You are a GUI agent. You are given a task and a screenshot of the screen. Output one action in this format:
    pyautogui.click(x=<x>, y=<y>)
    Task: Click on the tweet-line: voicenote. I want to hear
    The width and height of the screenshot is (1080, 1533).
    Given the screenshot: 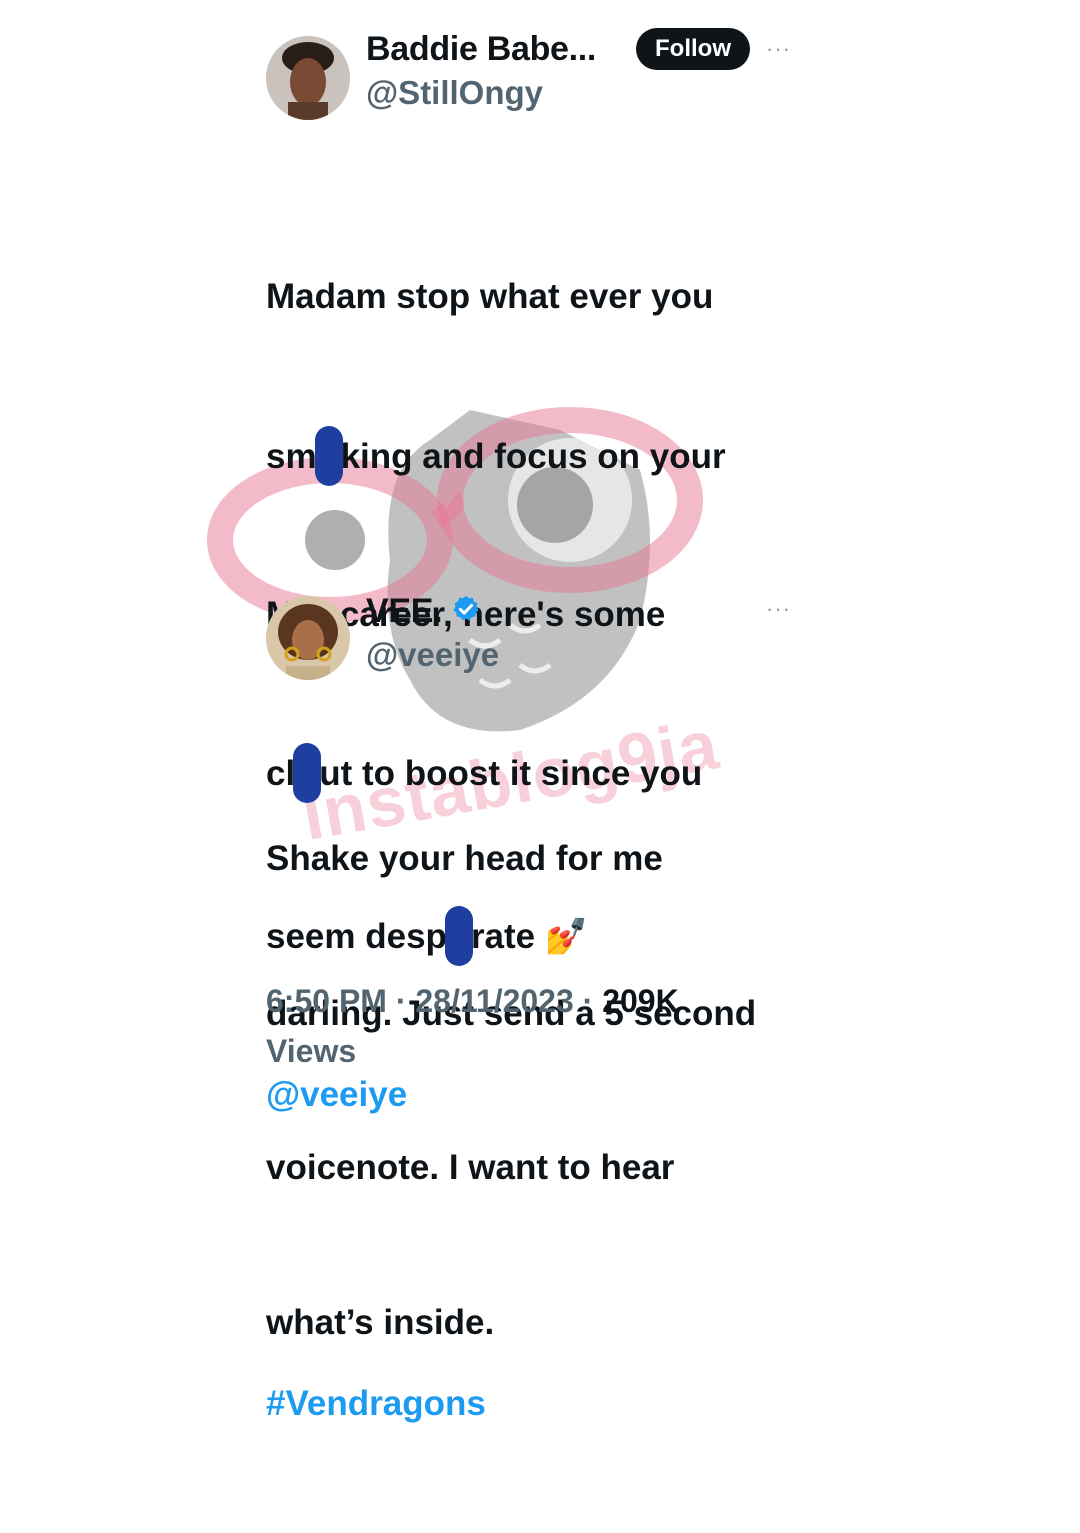 What is the action you would take?
    pyautogui.click(x=470, y=1167)
    